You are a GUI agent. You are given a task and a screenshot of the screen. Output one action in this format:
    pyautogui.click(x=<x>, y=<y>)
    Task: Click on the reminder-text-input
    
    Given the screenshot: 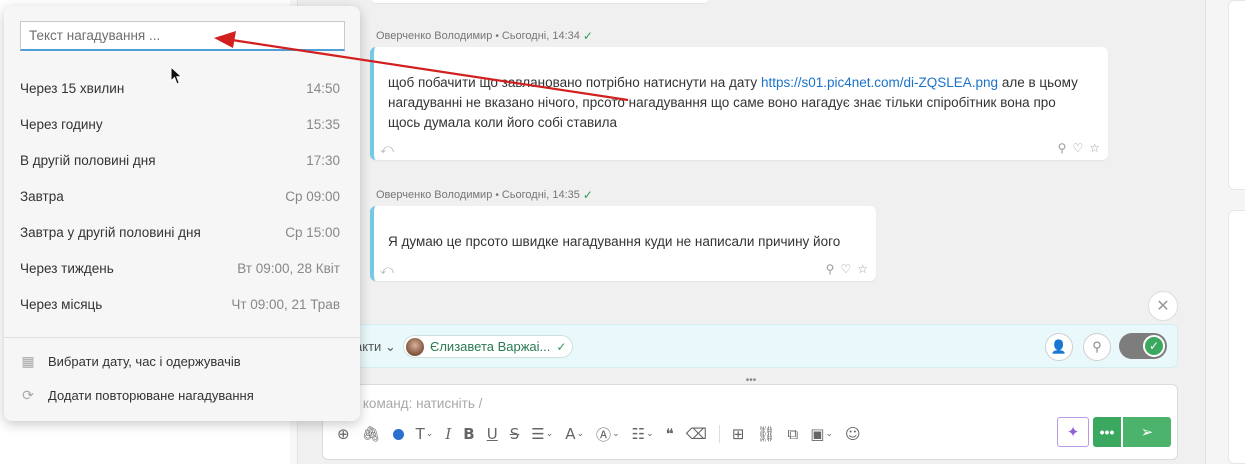 What is the action you would take?
    pyautogui.click(x=182, y=36)
    